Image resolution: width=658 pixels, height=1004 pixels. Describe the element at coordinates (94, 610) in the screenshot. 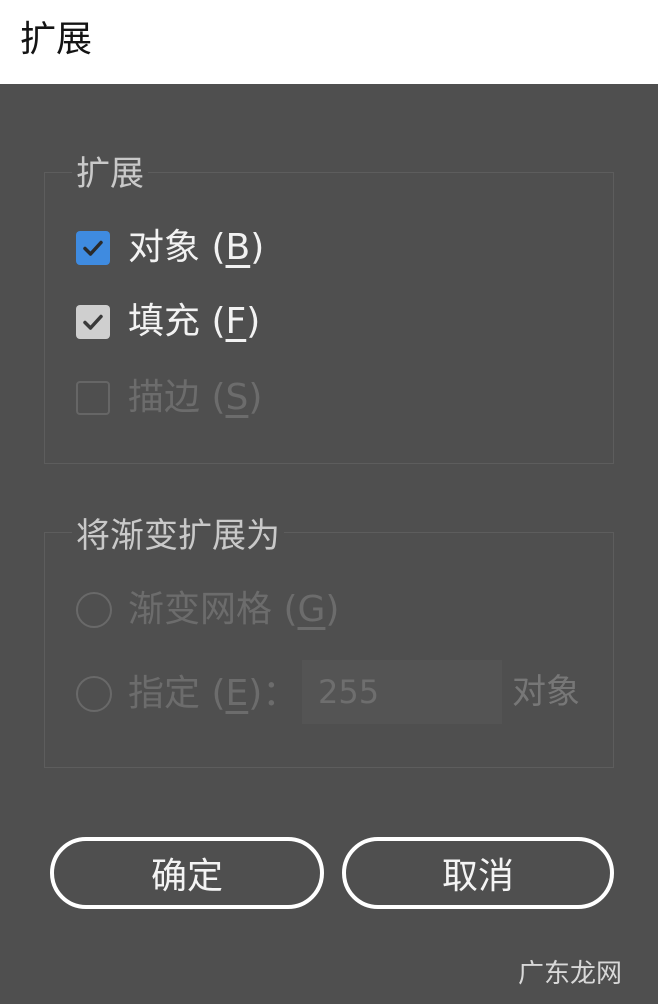

I see `gradient-mesh-radio` at that location.